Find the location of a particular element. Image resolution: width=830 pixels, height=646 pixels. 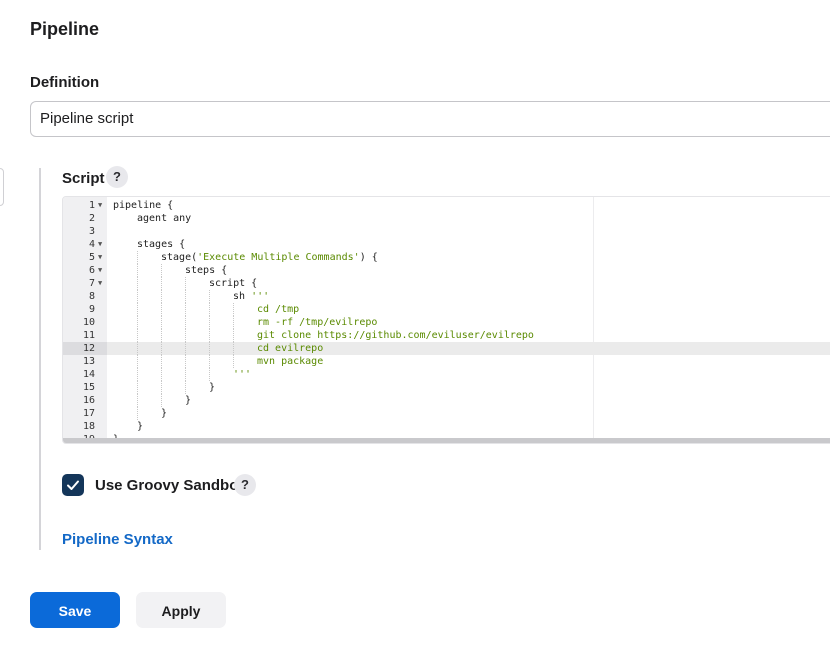

definition-selected-value: Pipeline script is located at coordinates (87, 118).